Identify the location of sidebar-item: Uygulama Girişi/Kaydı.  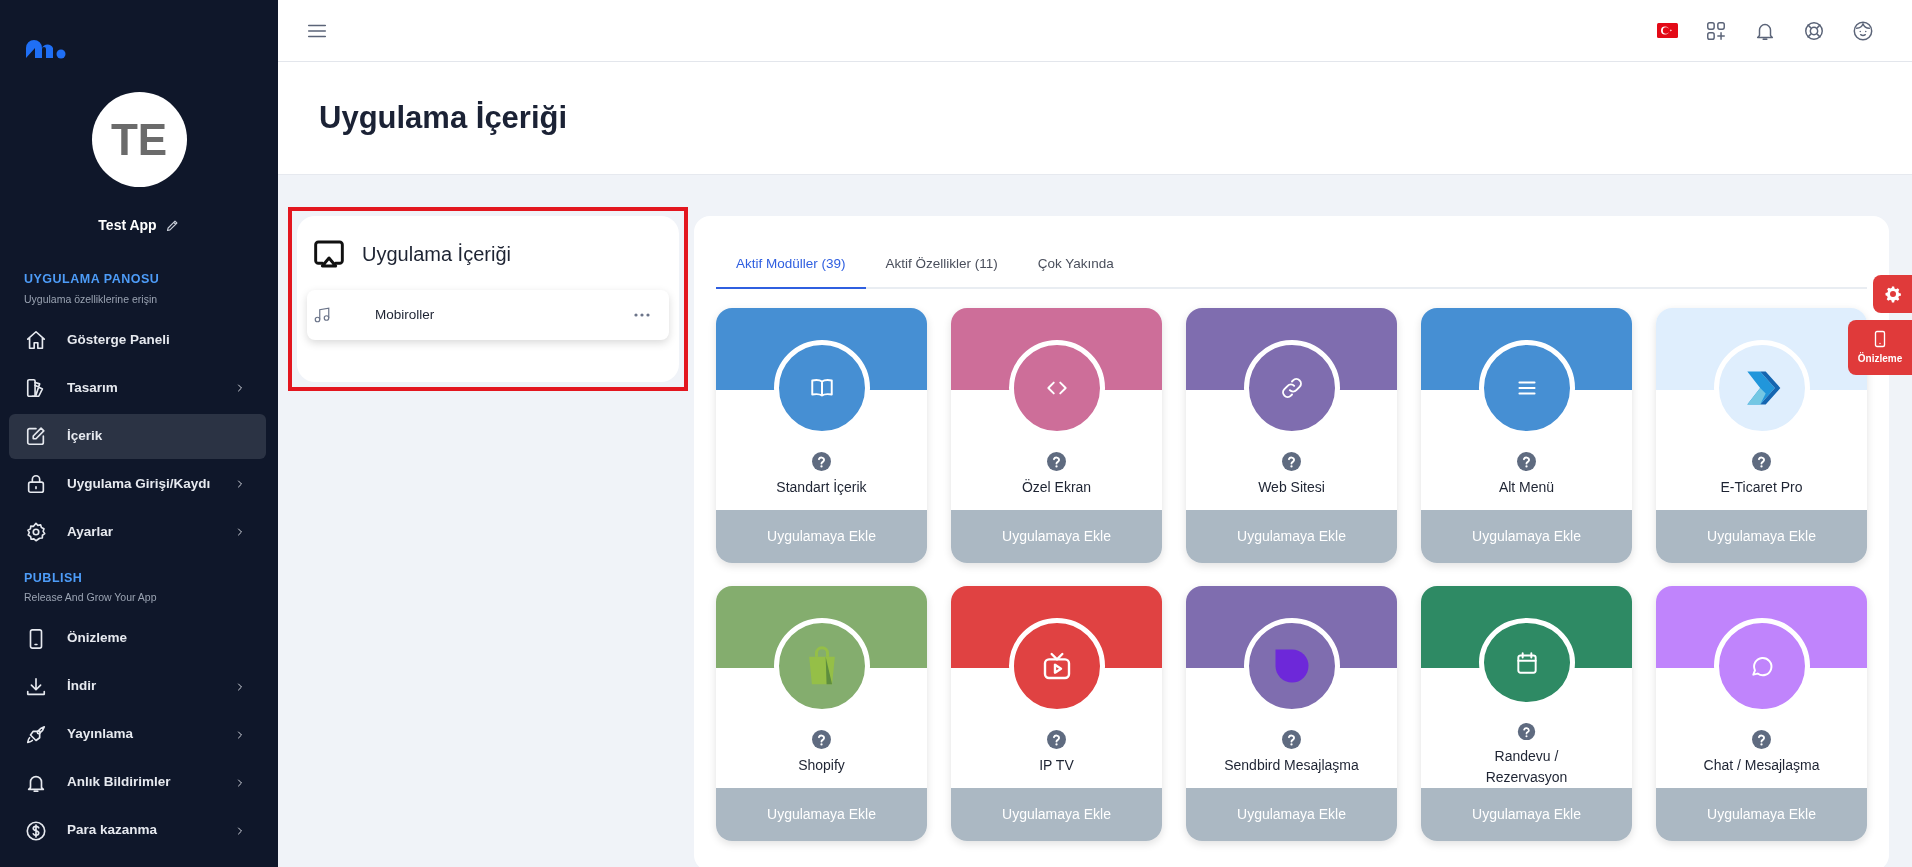
(137, 484).